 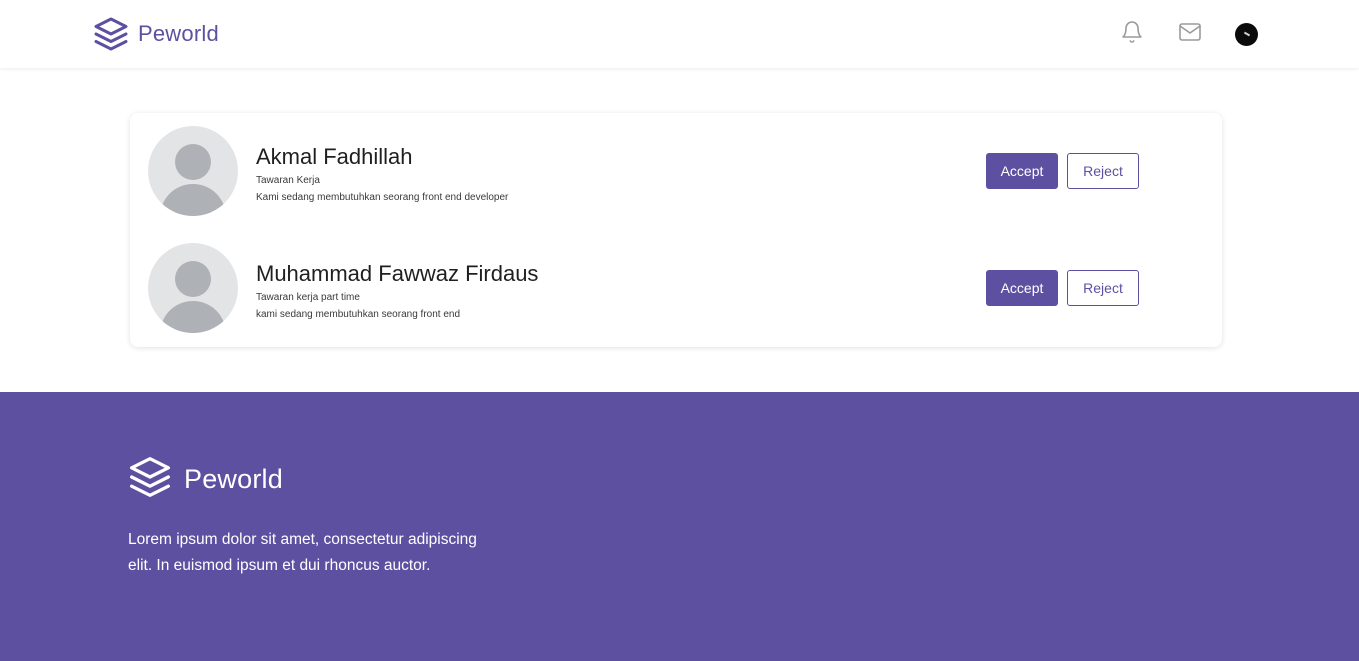 I want to click on messages-button, so click(x=1190, y=34).